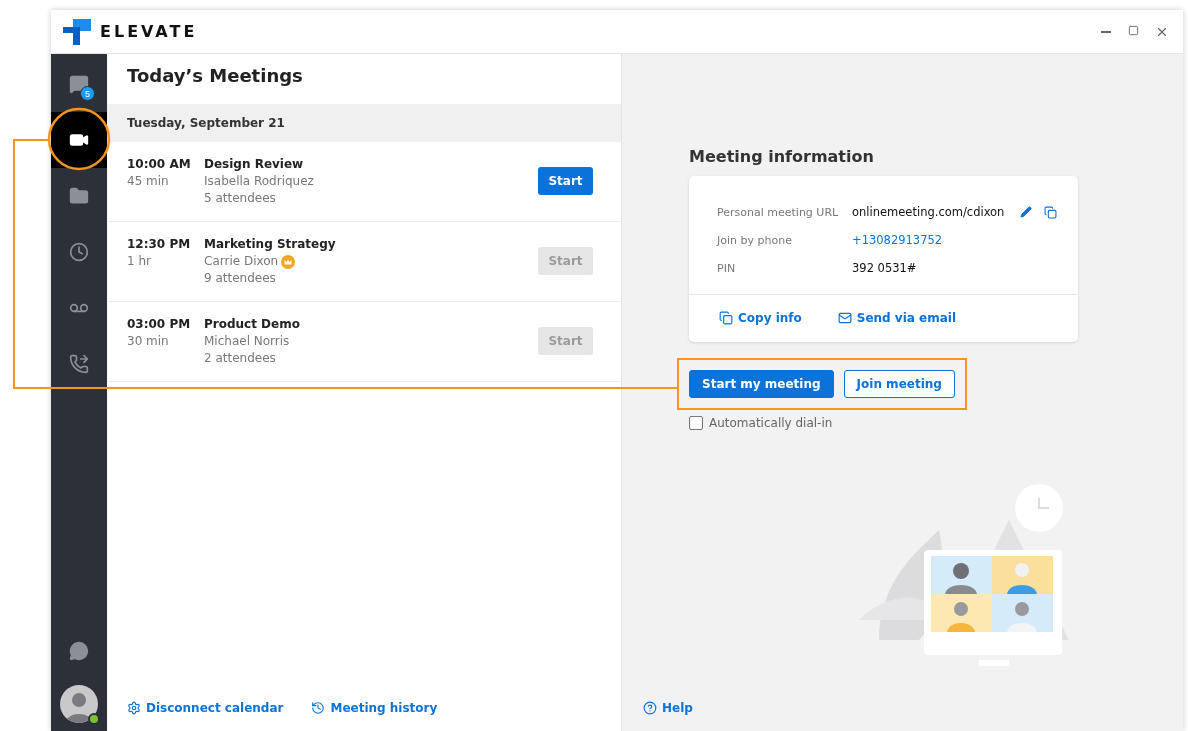 The image size is (1188, 731). What do you see at coordinates (897, 318) in the screenshot?
I see `link: Send via email` at bounding box center [897, 318].